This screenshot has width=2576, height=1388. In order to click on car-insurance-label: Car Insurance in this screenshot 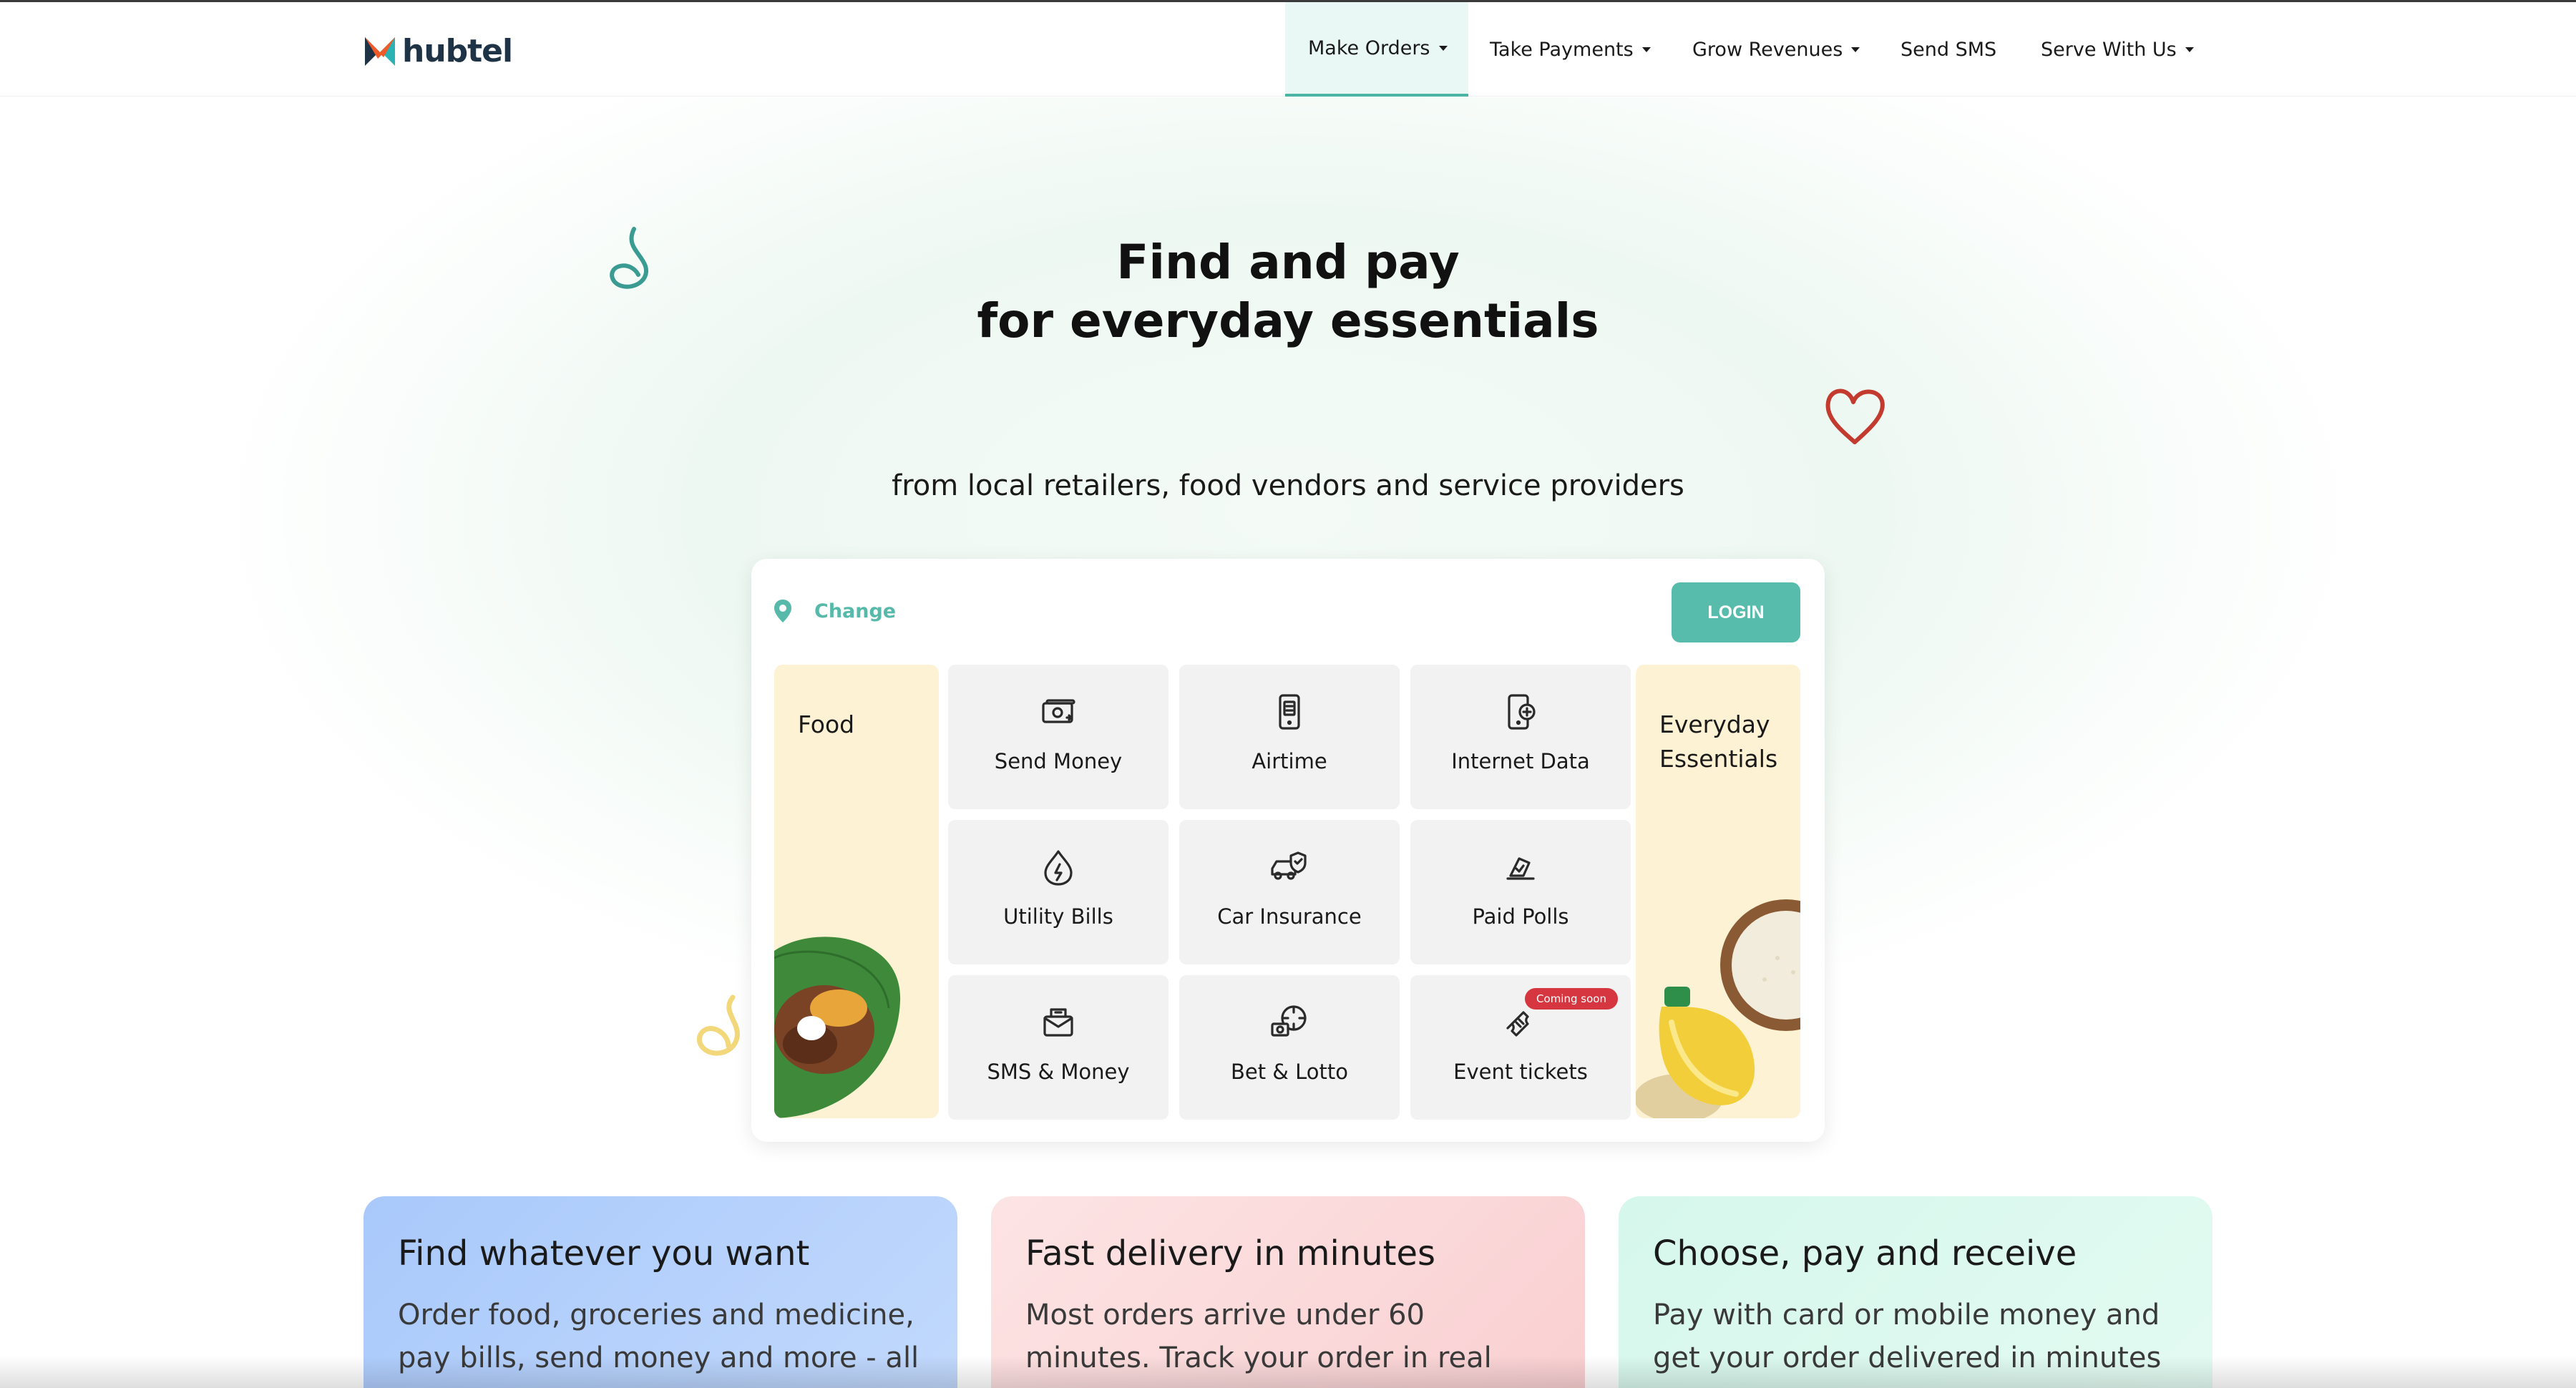, I will do `click(1289, 917)`.